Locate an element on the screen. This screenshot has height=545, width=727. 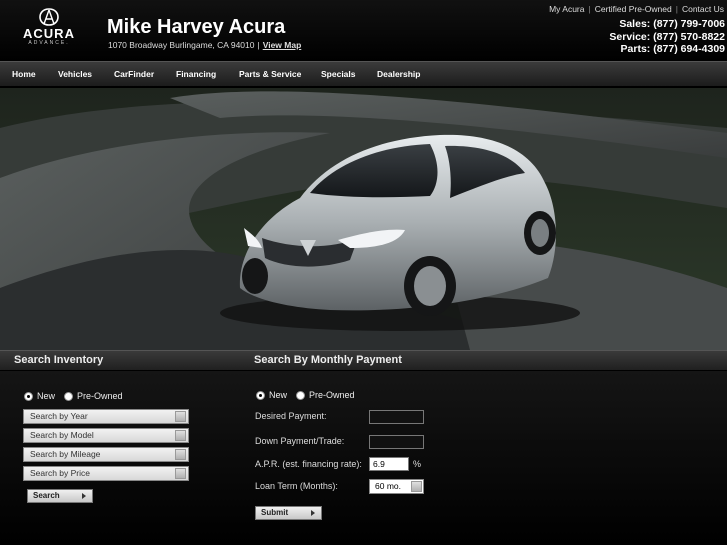
payment-condition-radios: New Pre-Owned is located at coordinates (310, 395).